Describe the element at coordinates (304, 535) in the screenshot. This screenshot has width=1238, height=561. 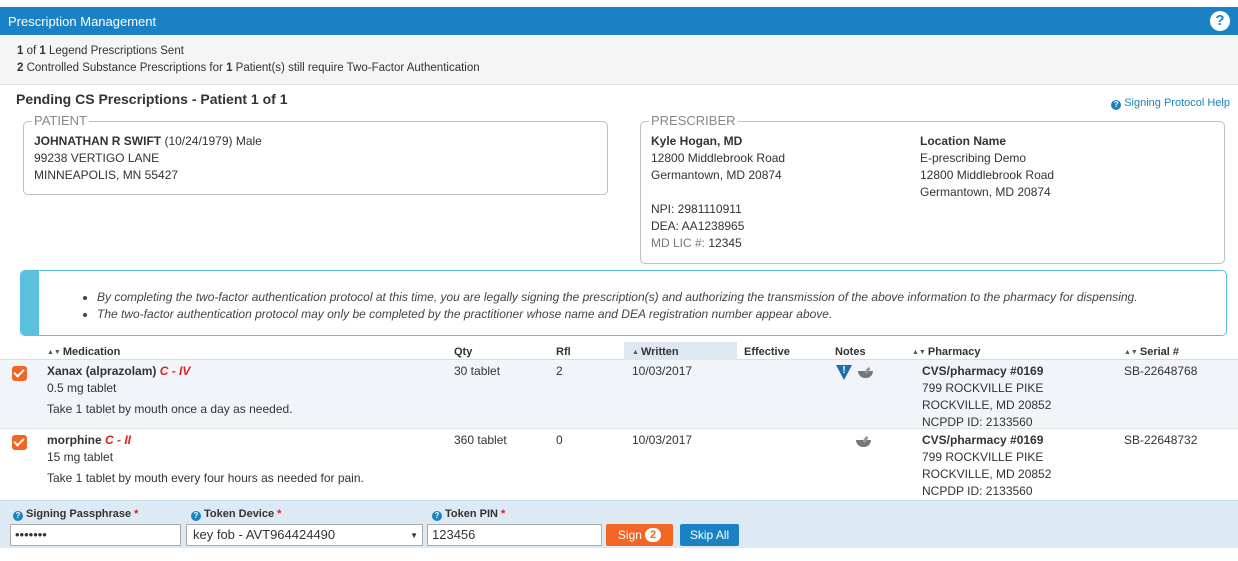
I see `token-device-select: key fob - AVT964424490 ▼` at that location.